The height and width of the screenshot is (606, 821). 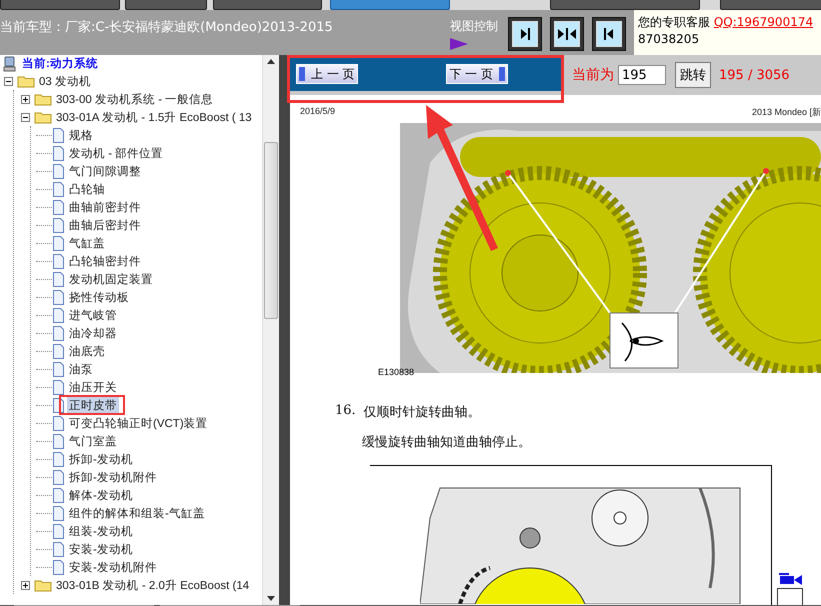 I want to click on tree-item: 规格, so click(x=81, y=135).